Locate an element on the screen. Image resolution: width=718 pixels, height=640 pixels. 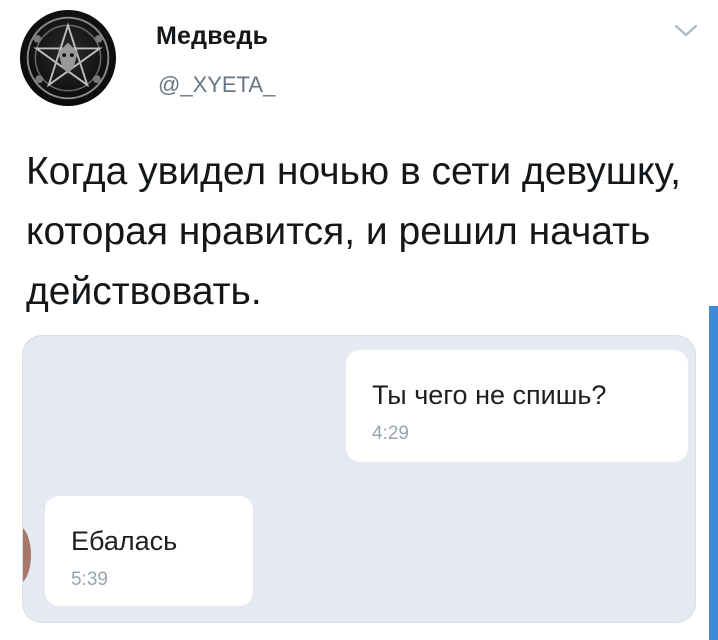
message-time: 5:39 is located at coordinates (89, 579).